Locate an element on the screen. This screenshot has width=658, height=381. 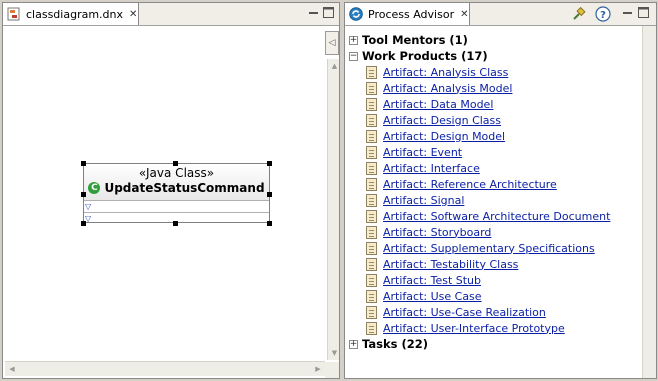
scroll-up-icon: ▲ is located at coordinates (333, 66).